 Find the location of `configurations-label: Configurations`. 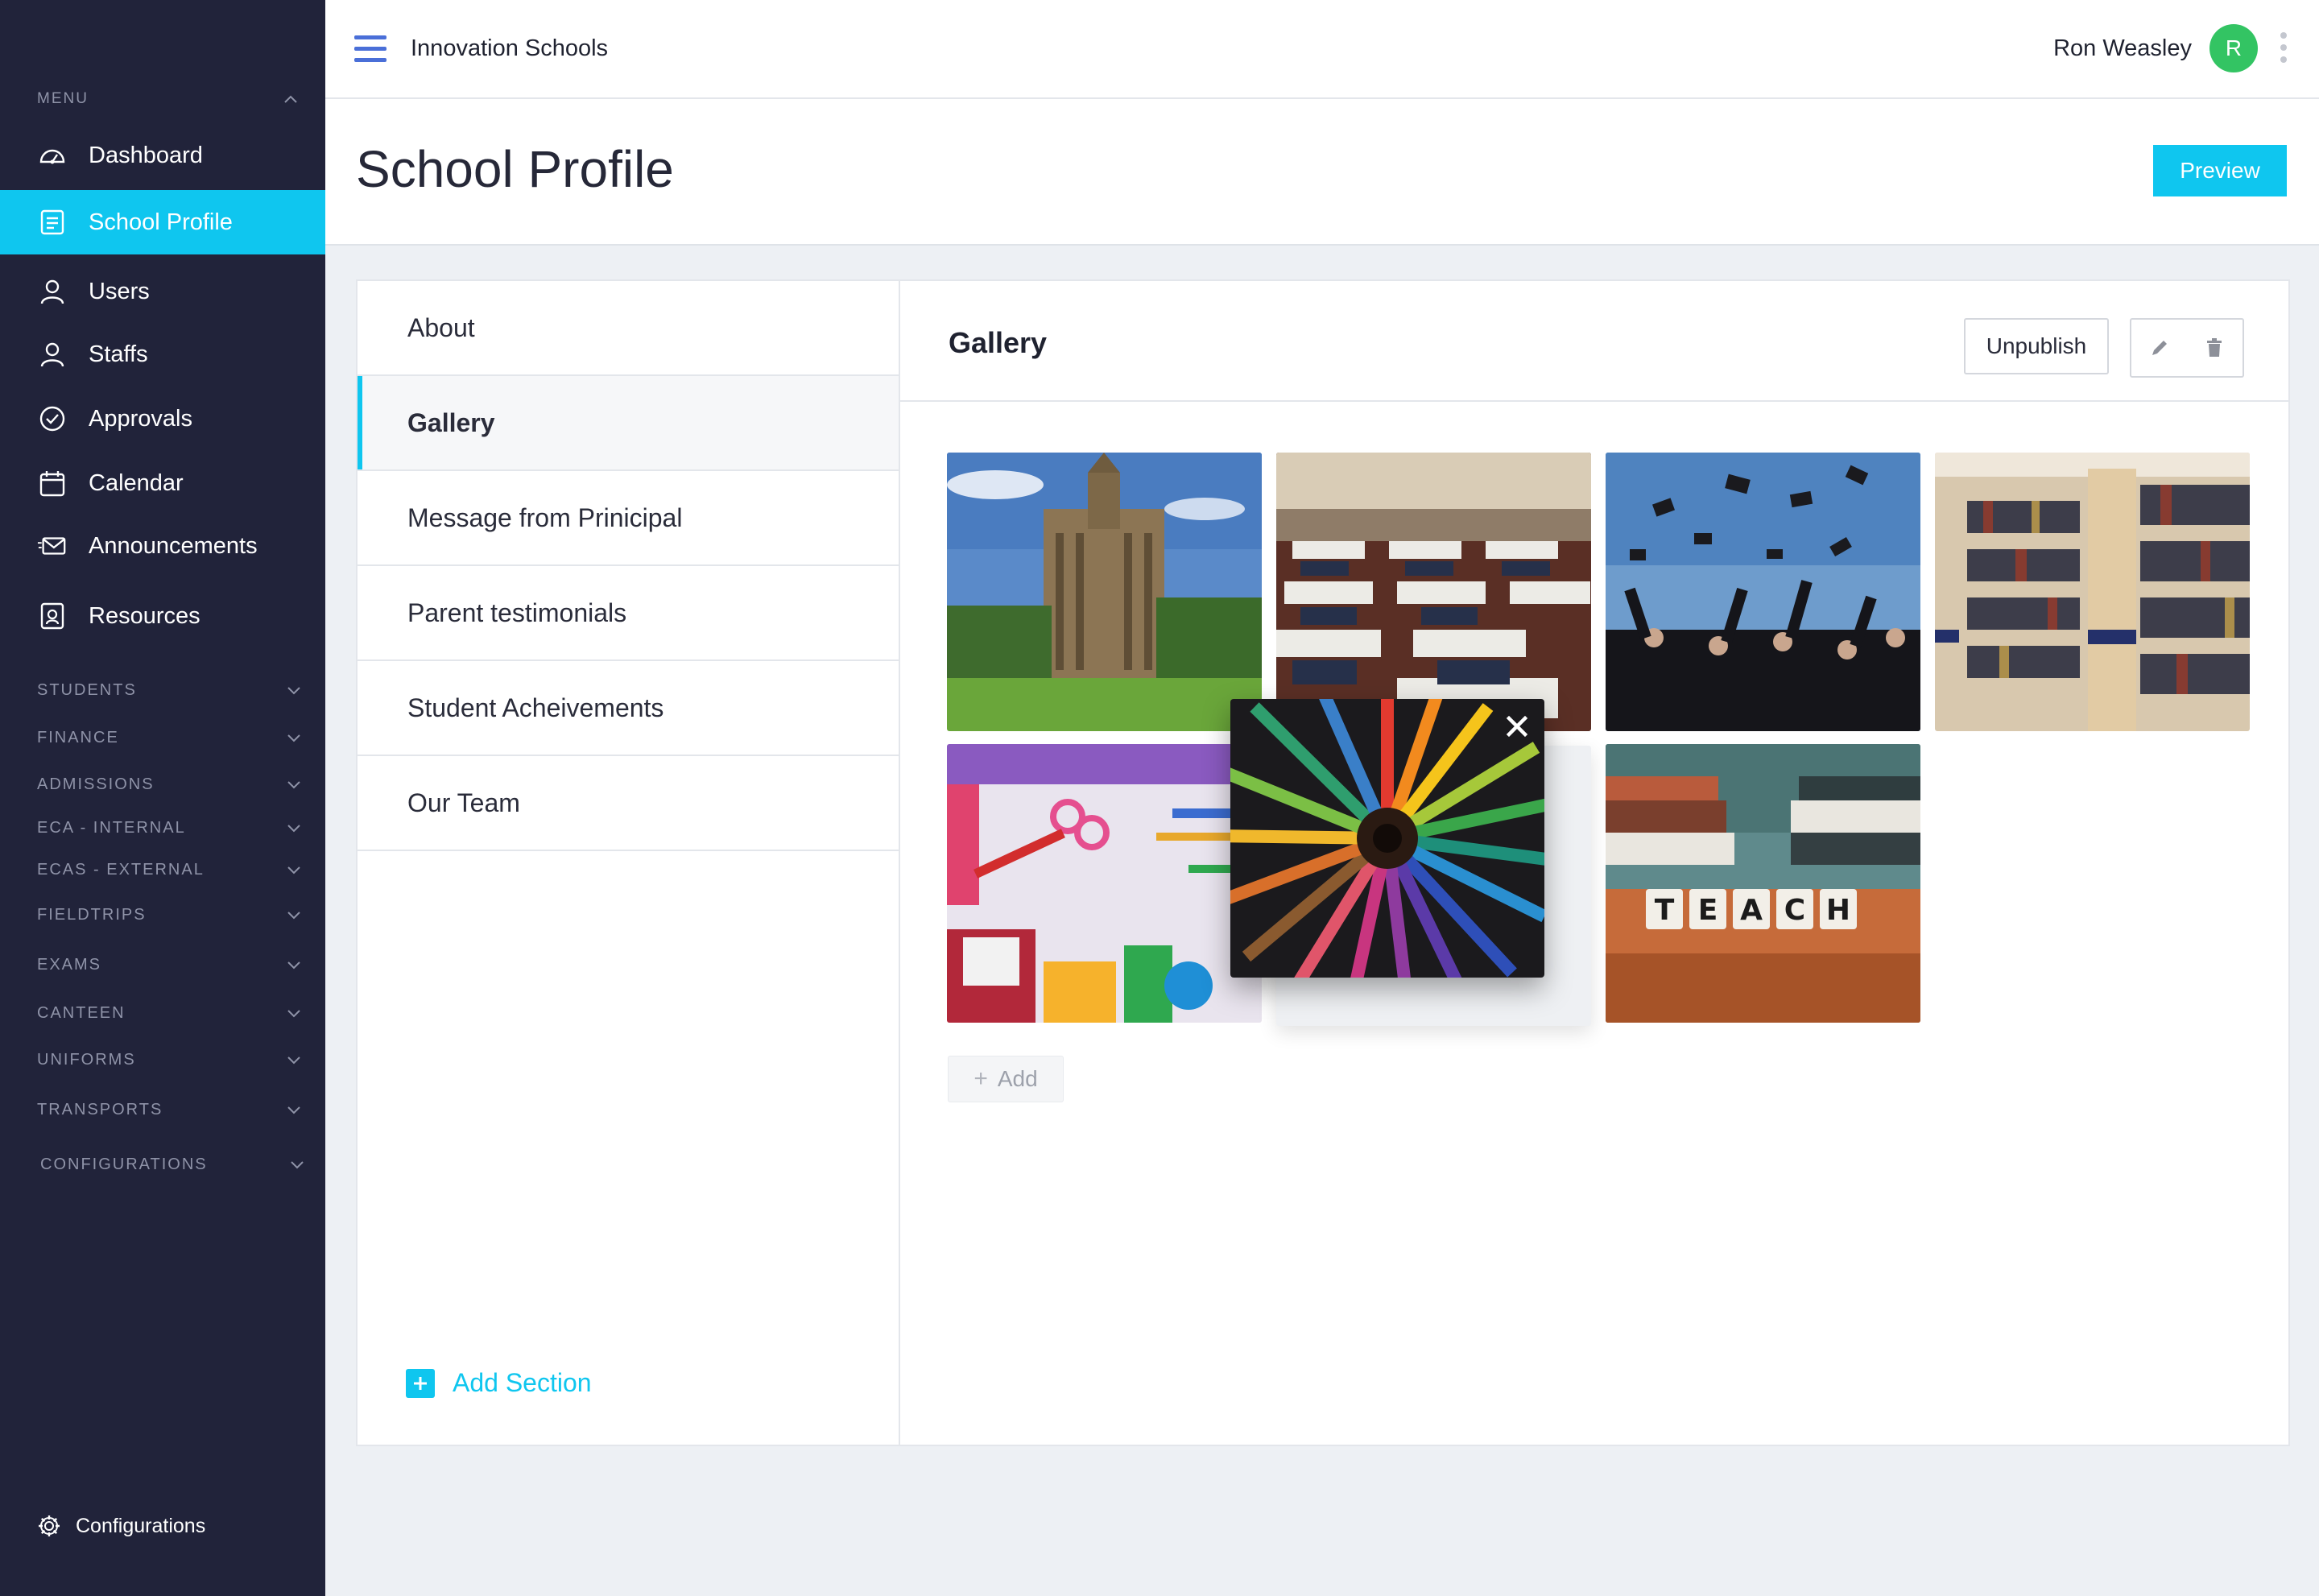

configurations-label: Configurations is located at coordinates (141, 1525).